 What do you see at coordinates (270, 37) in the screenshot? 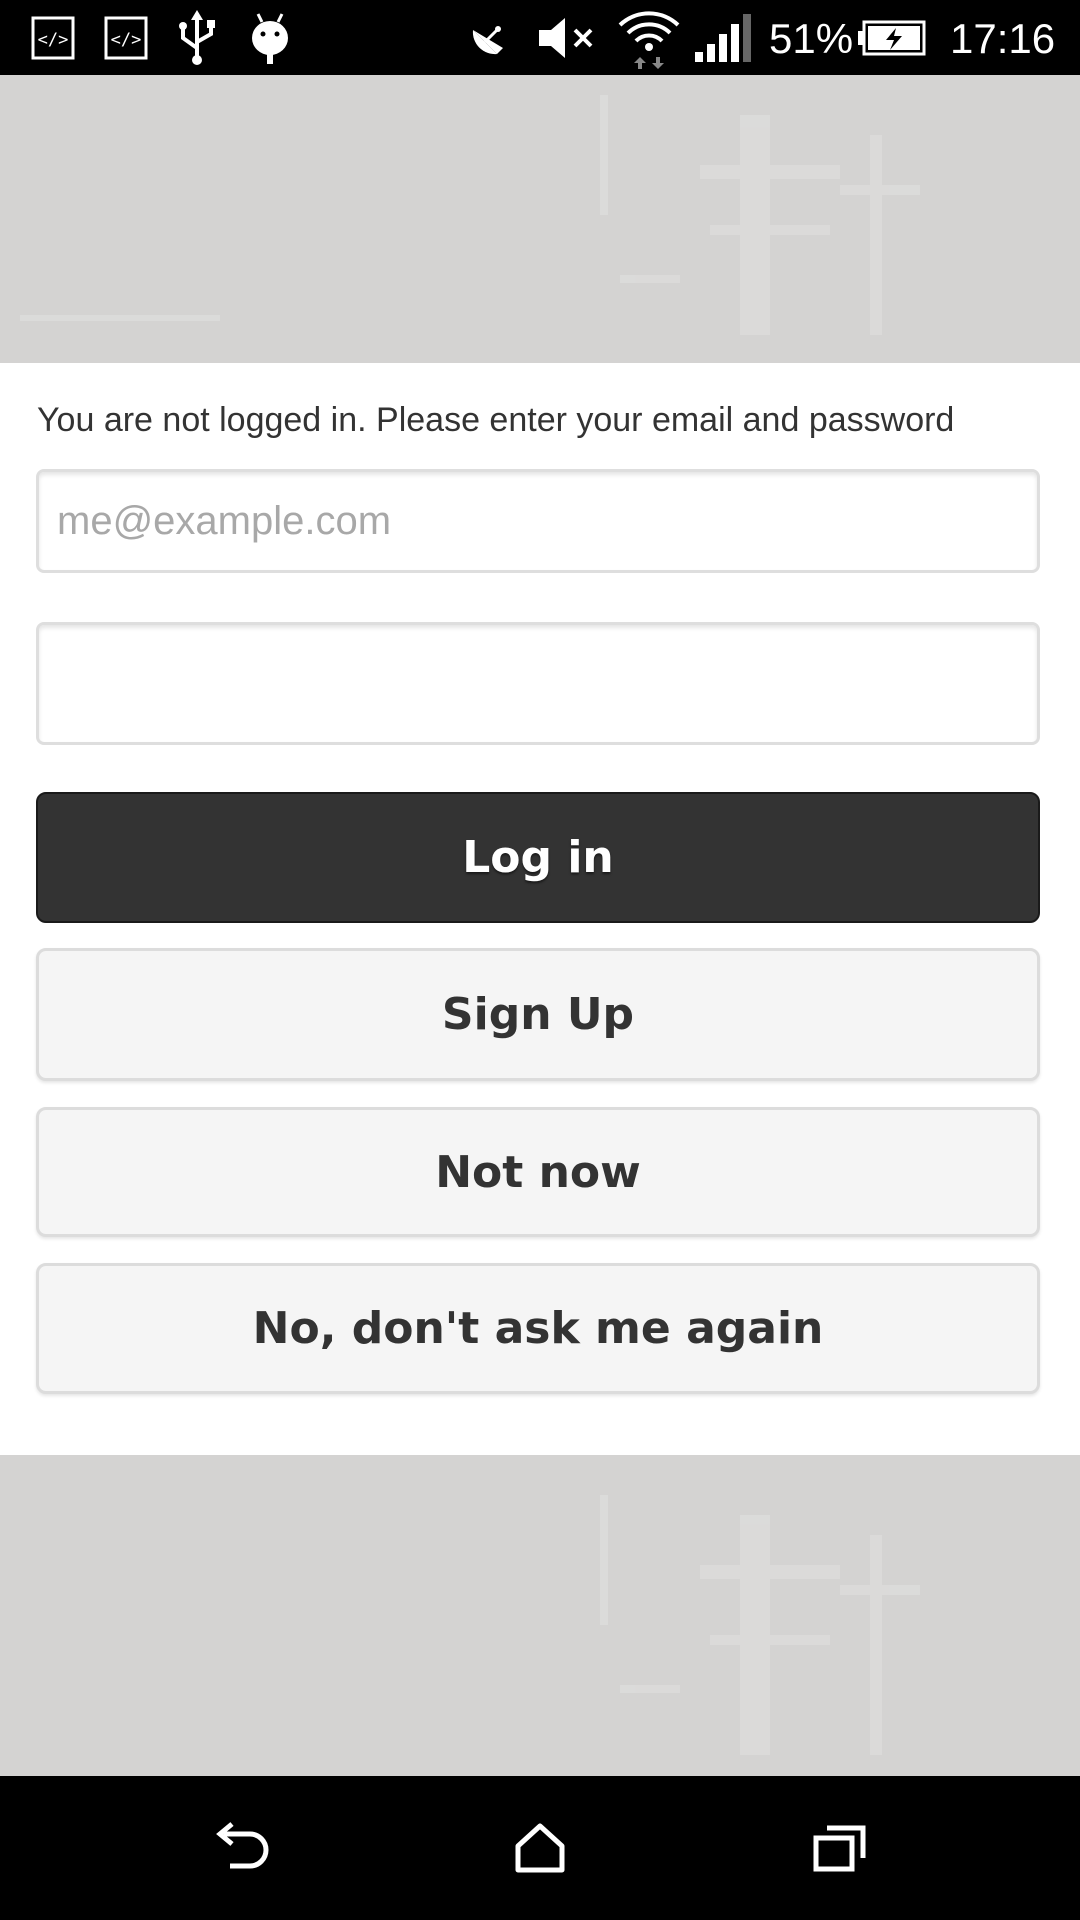
I see `android-debug-icon` at bounding box center [270, 37].